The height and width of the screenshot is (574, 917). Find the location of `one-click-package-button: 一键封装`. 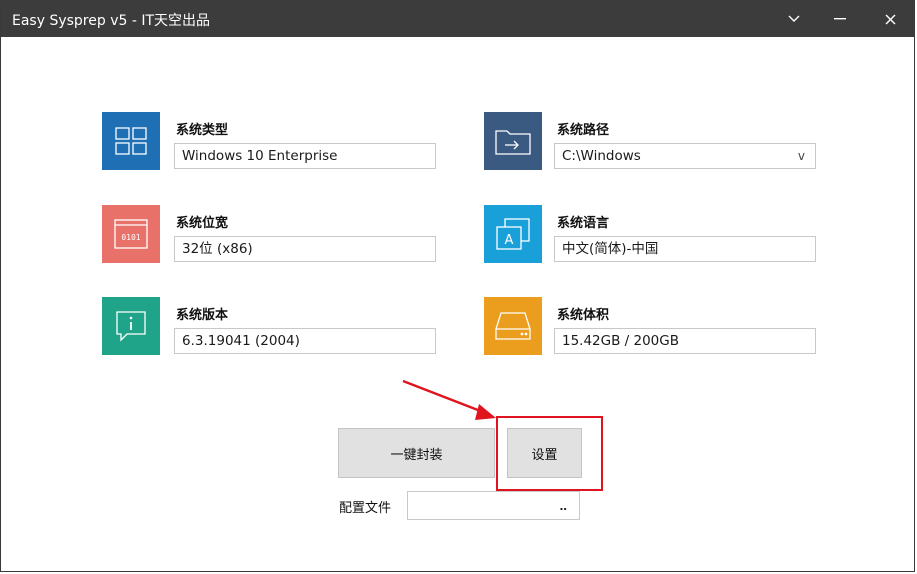

one-click-package-button: 一键封装 is located at coordinates (416, 453).